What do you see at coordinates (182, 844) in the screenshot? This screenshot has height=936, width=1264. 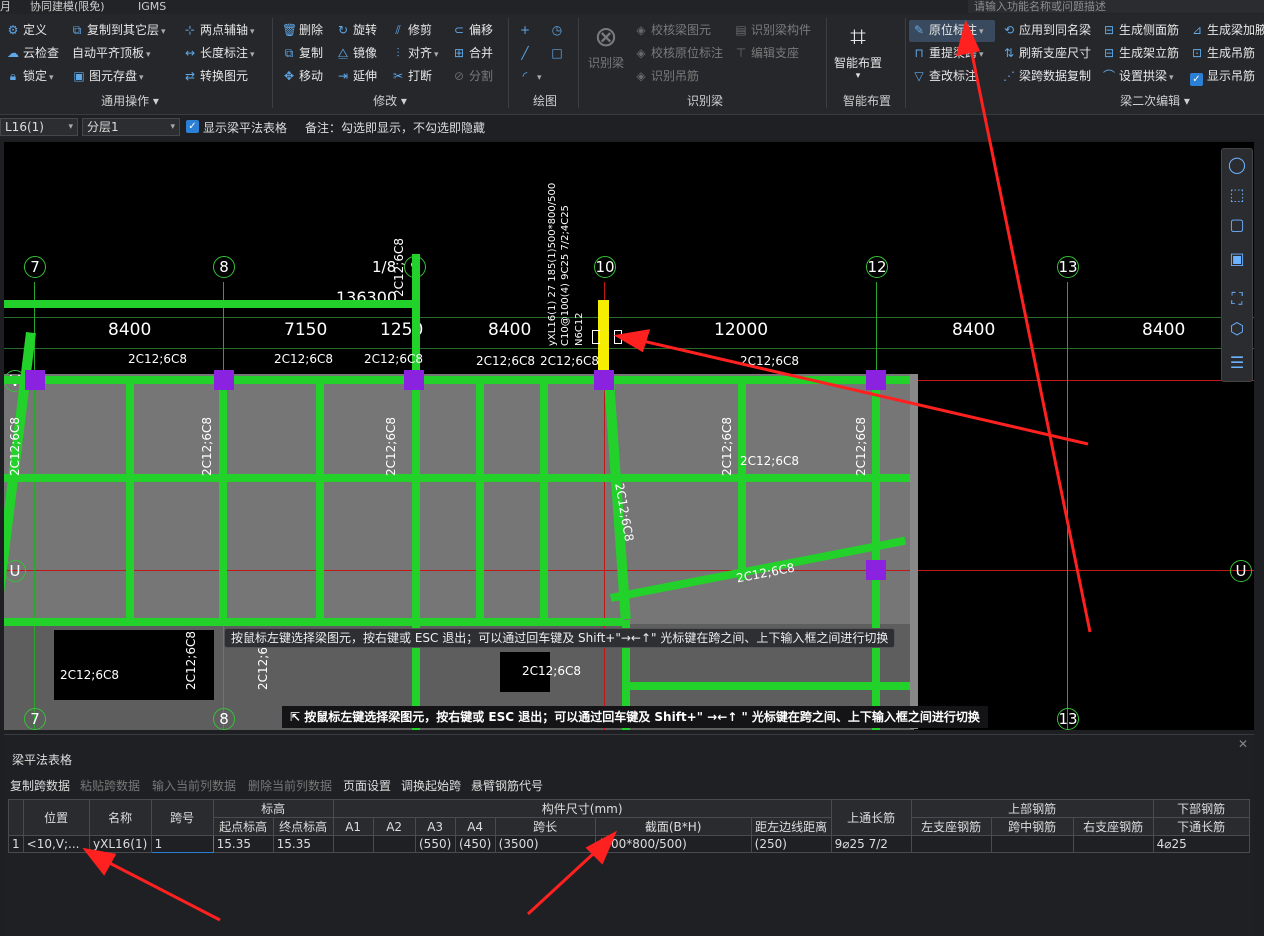 I see `cell-span-no: 1` at bounding box center [182, 844].